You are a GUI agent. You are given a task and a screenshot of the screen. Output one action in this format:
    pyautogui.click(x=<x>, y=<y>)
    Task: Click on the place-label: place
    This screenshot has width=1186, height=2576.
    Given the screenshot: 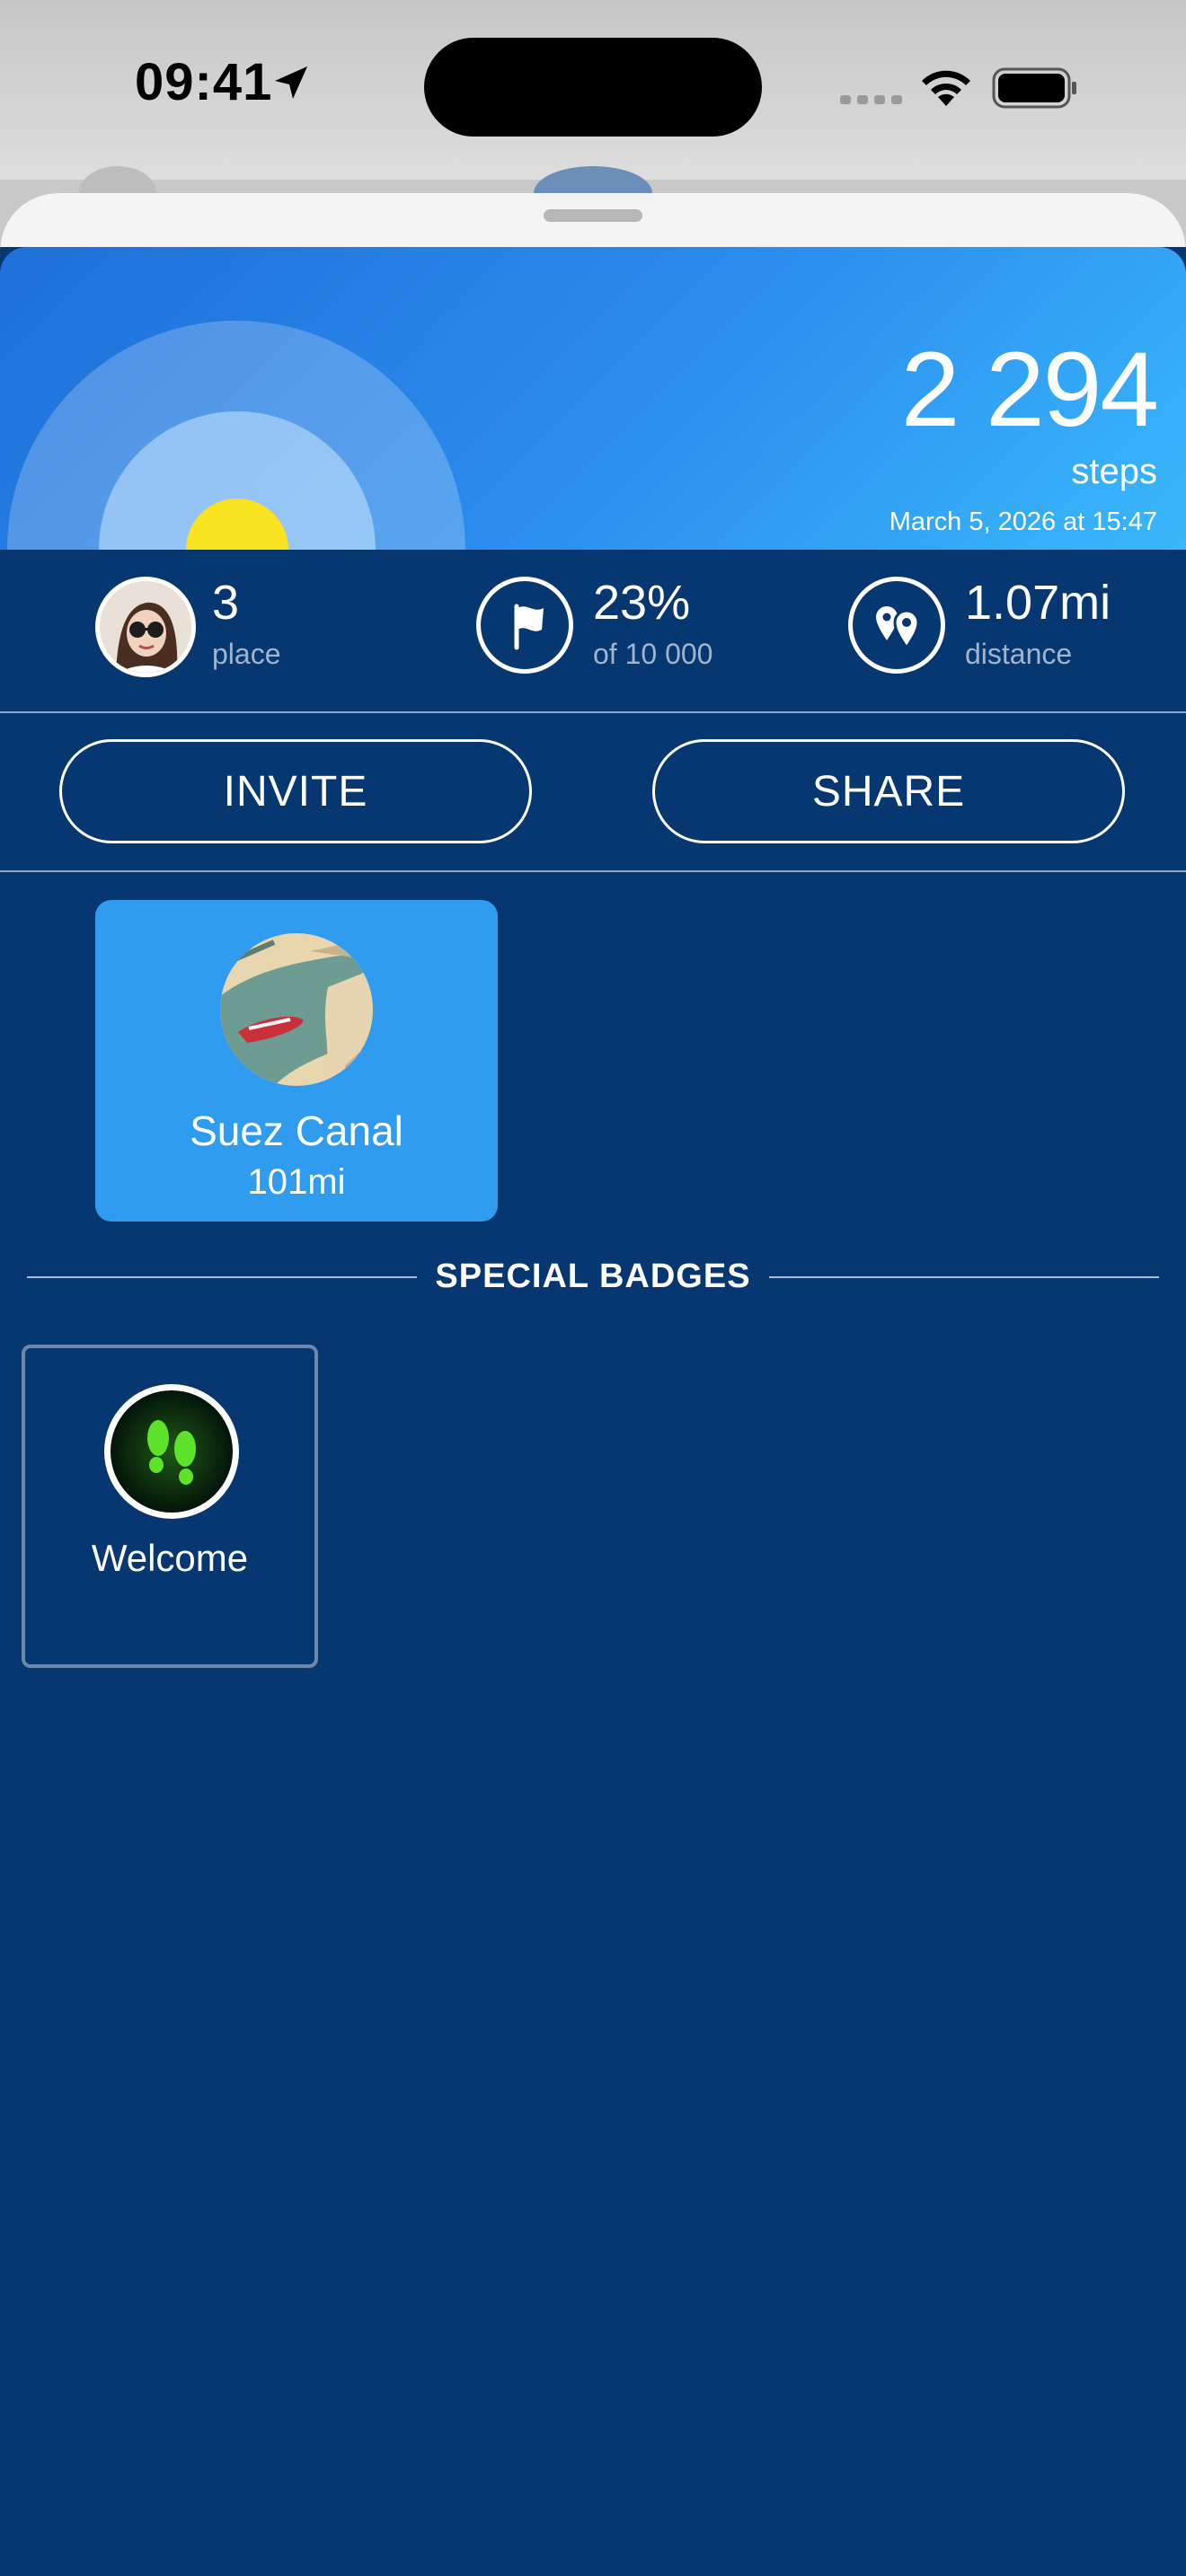 What is the action you would take?
    pyautogui.click(x=246, y=654)
    